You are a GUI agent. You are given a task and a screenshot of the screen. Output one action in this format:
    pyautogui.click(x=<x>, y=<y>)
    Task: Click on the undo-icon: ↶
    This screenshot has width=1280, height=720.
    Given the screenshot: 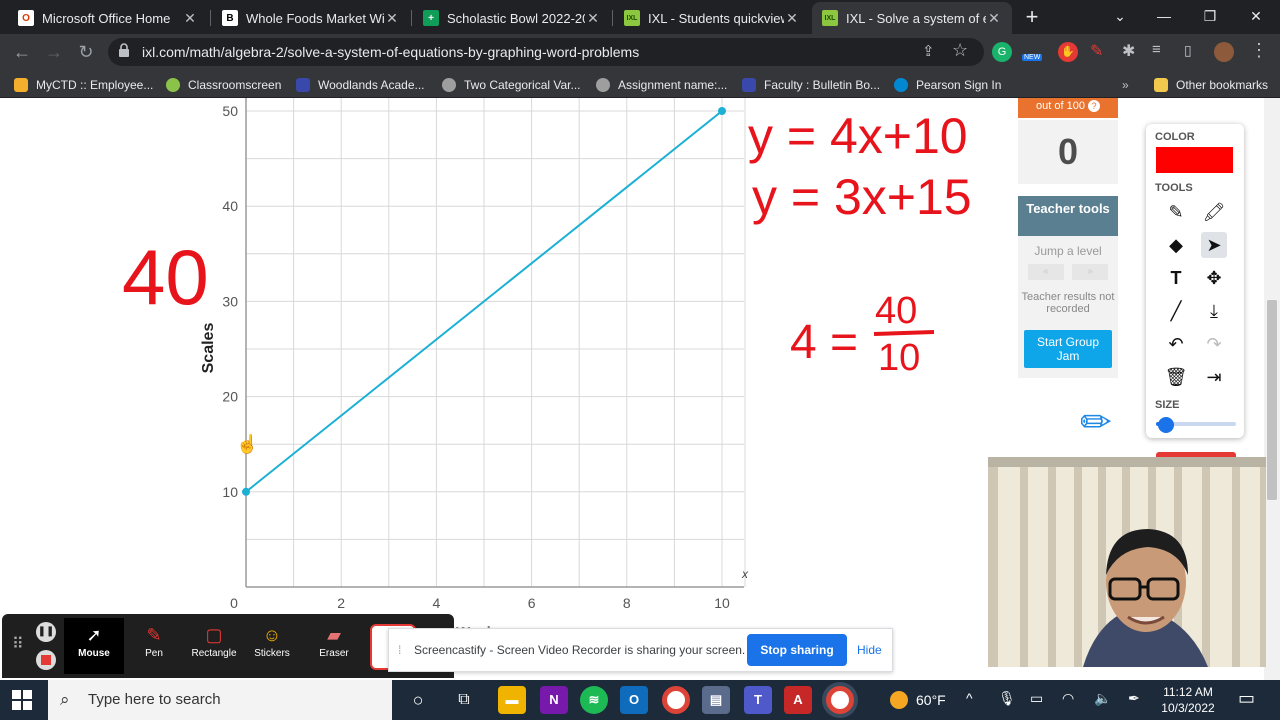 What is the action you would take?
    pyautogui.click(x=1176, y=344)
    